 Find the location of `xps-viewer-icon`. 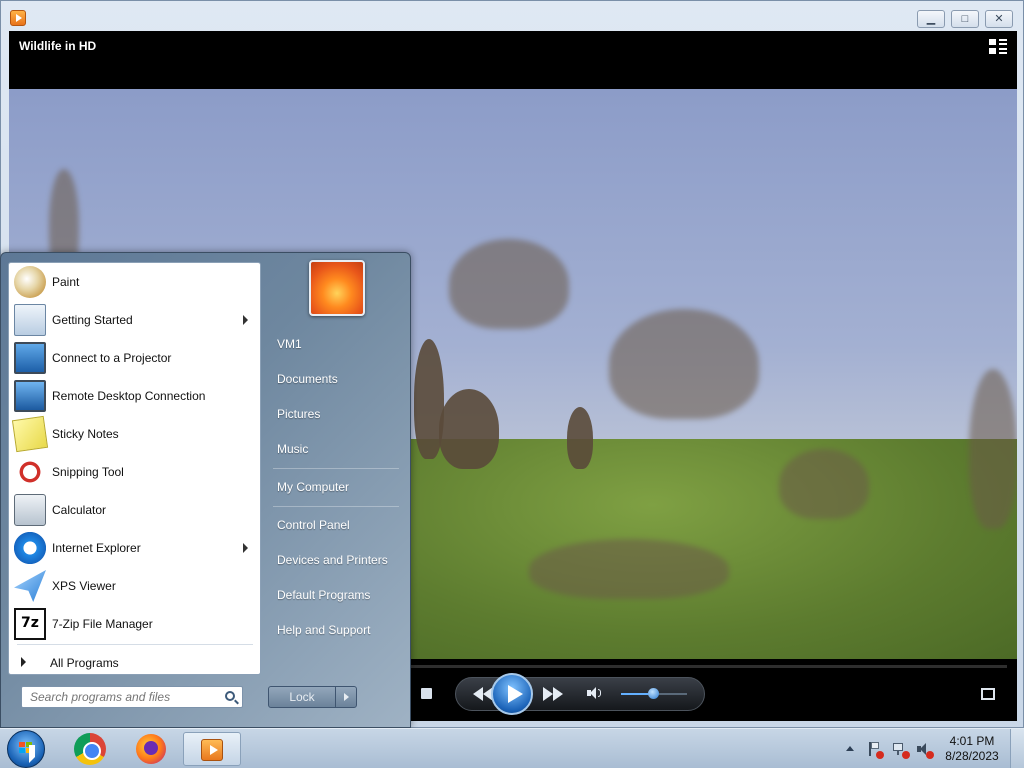

xps-viewer-icon is located at coordinates (30, 586).